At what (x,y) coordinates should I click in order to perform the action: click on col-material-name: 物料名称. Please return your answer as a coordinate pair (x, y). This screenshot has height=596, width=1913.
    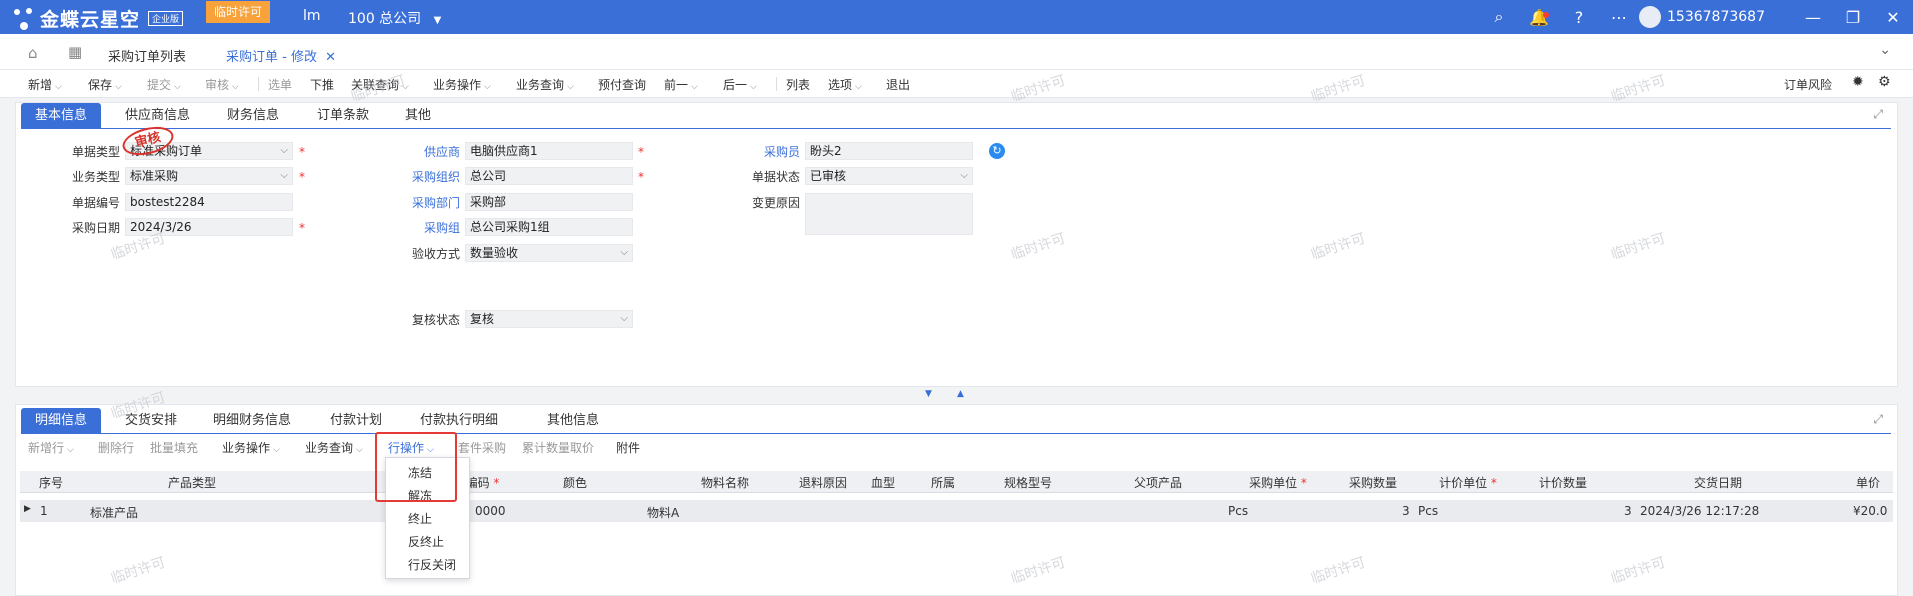
    Looking at the image, I should click on (725, 482).